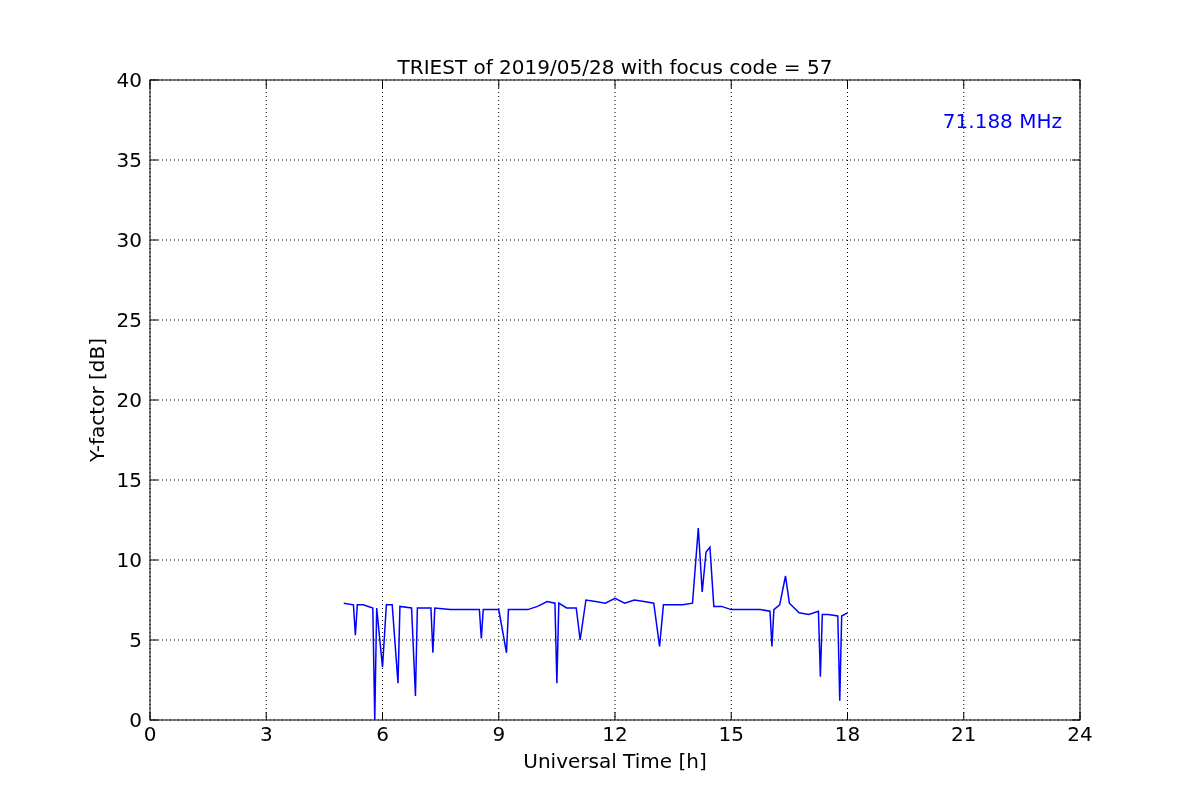 This screenshot has width=1200, height=800. Describe the element at coordinates (97, 400) in the screenshot. I see `y-axis-label: Y-factor [dB]` at that location.